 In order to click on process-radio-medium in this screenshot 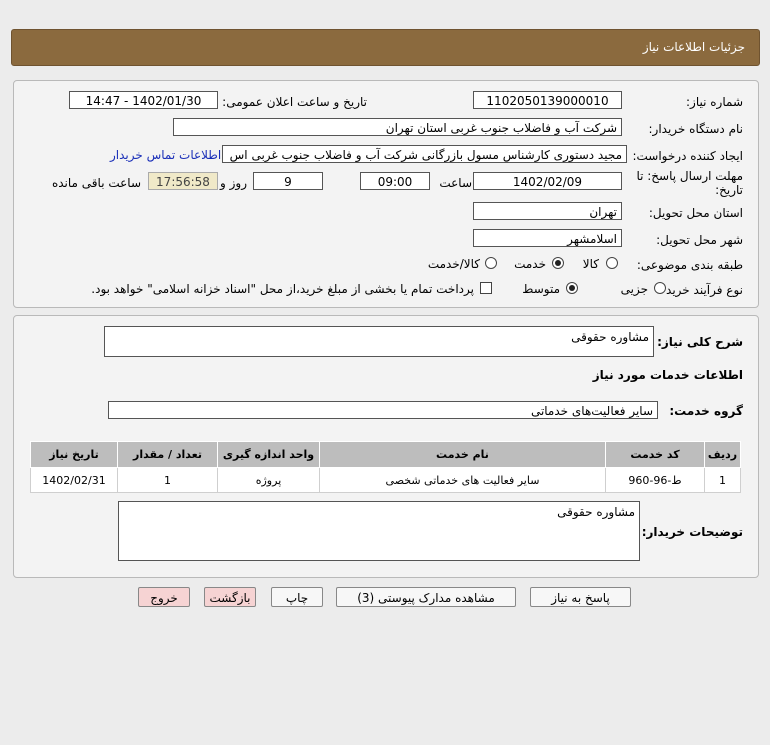, I will do `click(572, 288)`.